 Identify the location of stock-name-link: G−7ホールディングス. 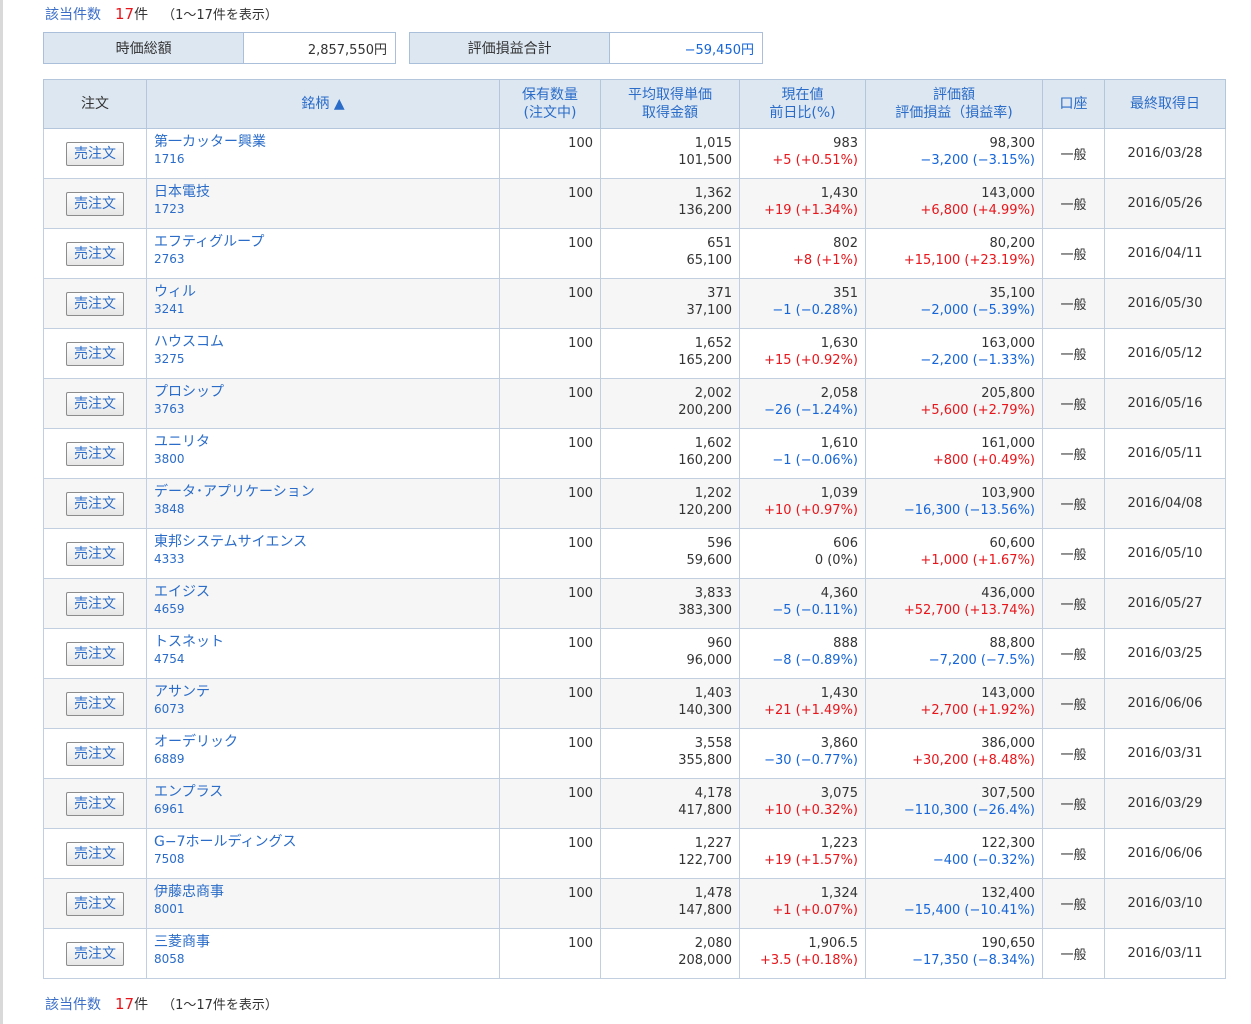
(323, 840).